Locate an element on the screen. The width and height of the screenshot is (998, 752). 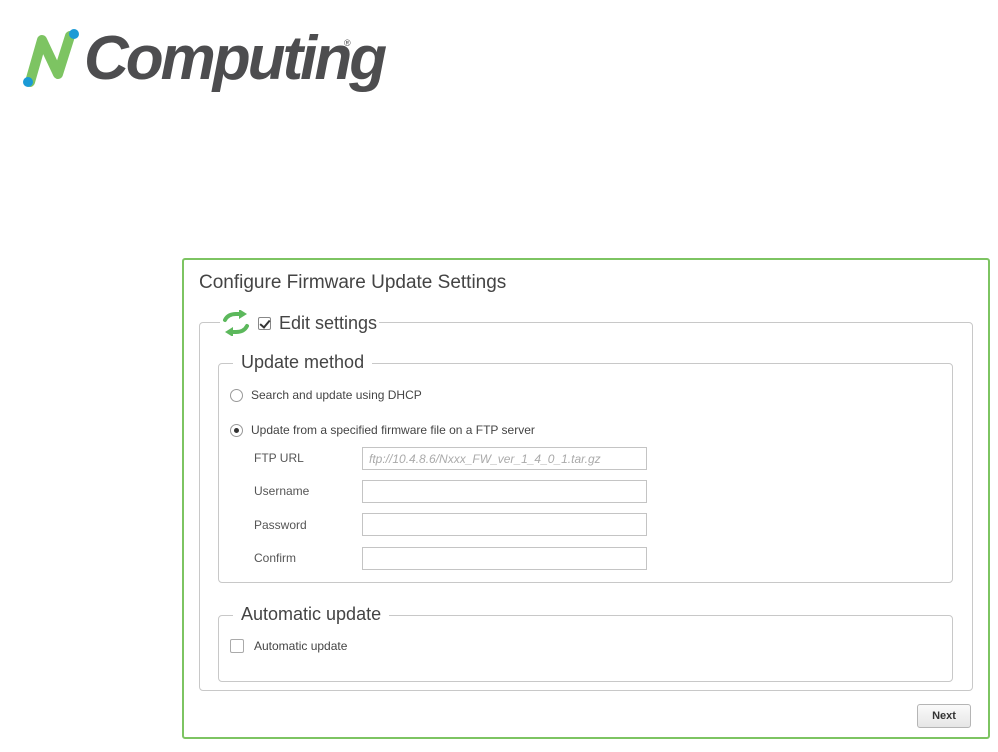
username-label: Username is located at coordinates (282, 491).